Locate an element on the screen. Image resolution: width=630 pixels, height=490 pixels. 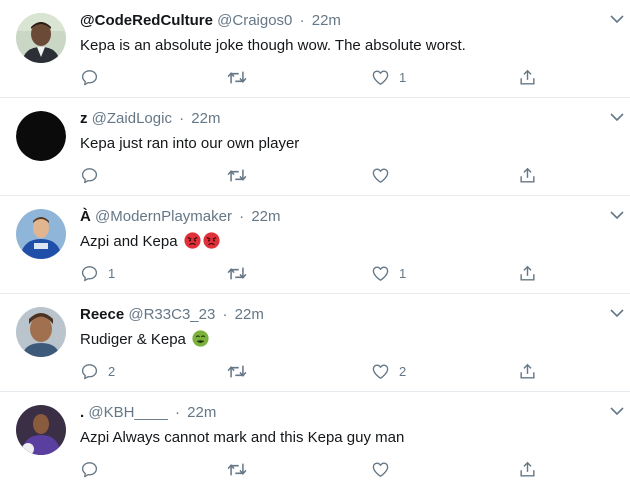
tweet-text-content: Rudiger & Kepa is located at coordinates (133, 339).